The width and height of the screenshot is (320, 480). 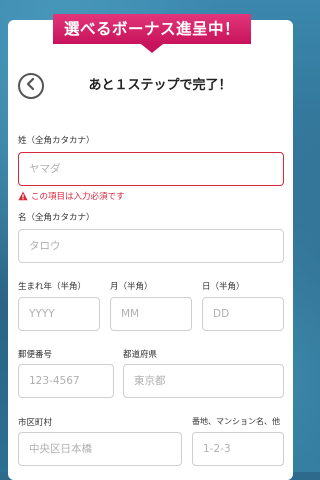 I want to click on birth-month-label: 月（半角）, so click(x=131, y=286).